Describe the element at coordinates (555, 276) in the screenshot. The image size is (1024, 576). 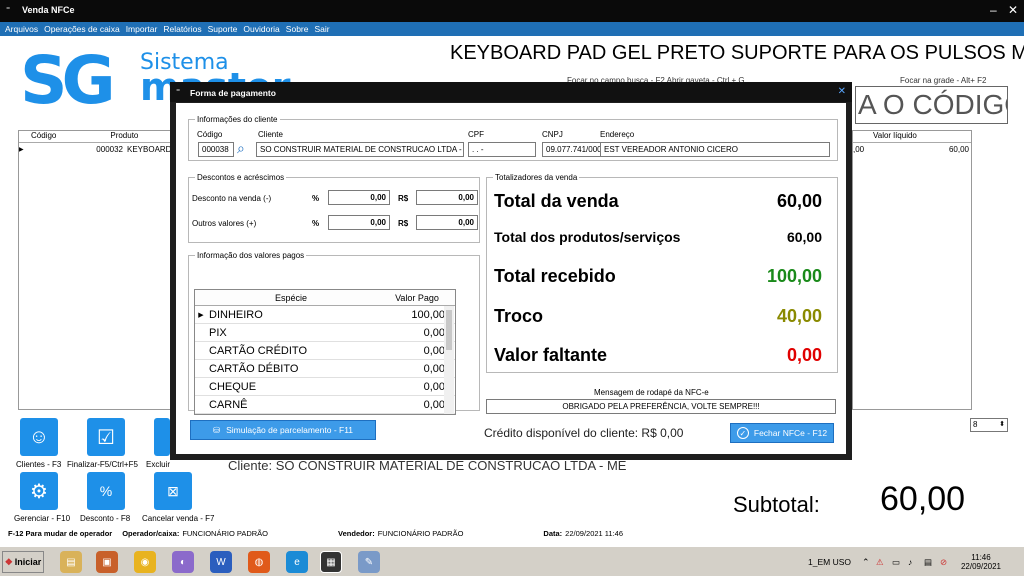
I see `total-recebido-label: Total recebido` at that location.